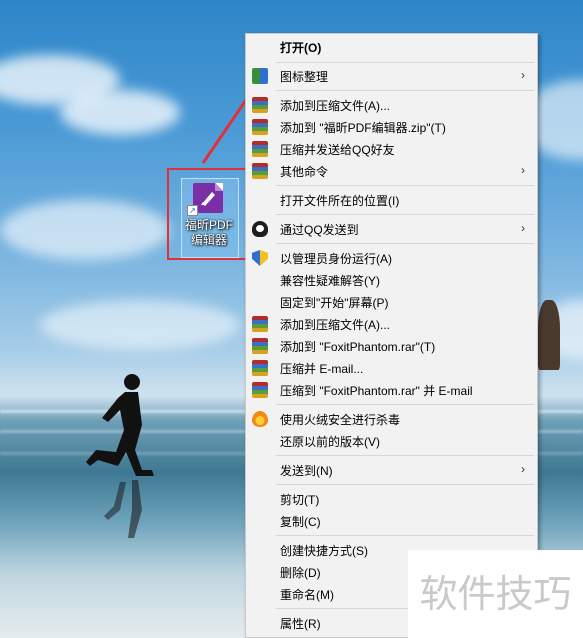 This screenshot has height=638, width=583. I want to click on grid-icon, so click(260, 76).